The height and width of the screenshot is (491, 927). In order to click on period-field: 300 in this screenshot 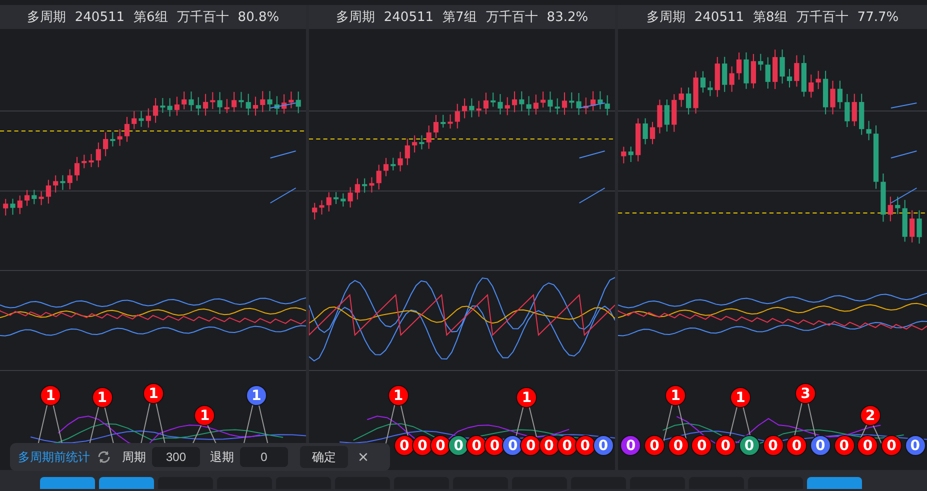, I will do `click(176, 457)`.